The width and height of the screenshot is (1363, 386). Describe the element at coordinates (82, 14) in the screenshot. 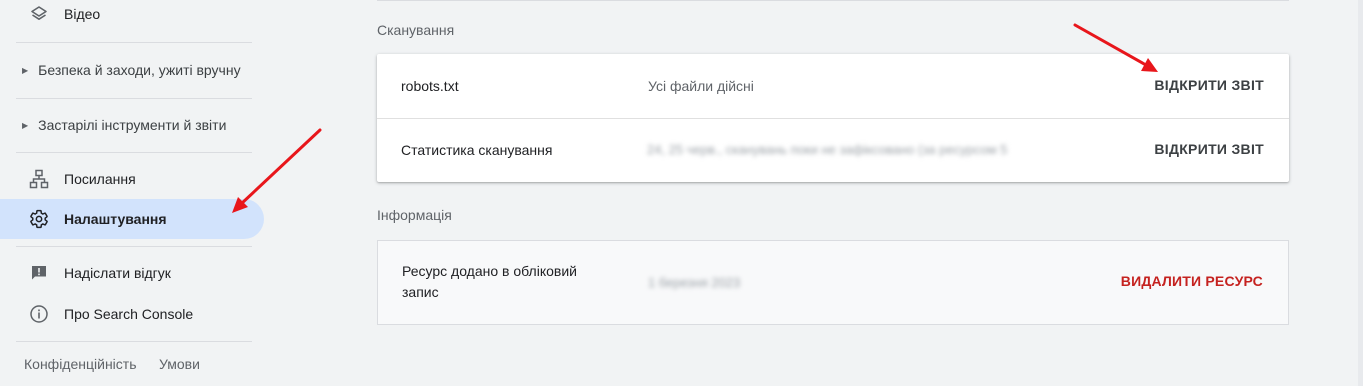

I see `sidebar-item-label: Відео` at that location.